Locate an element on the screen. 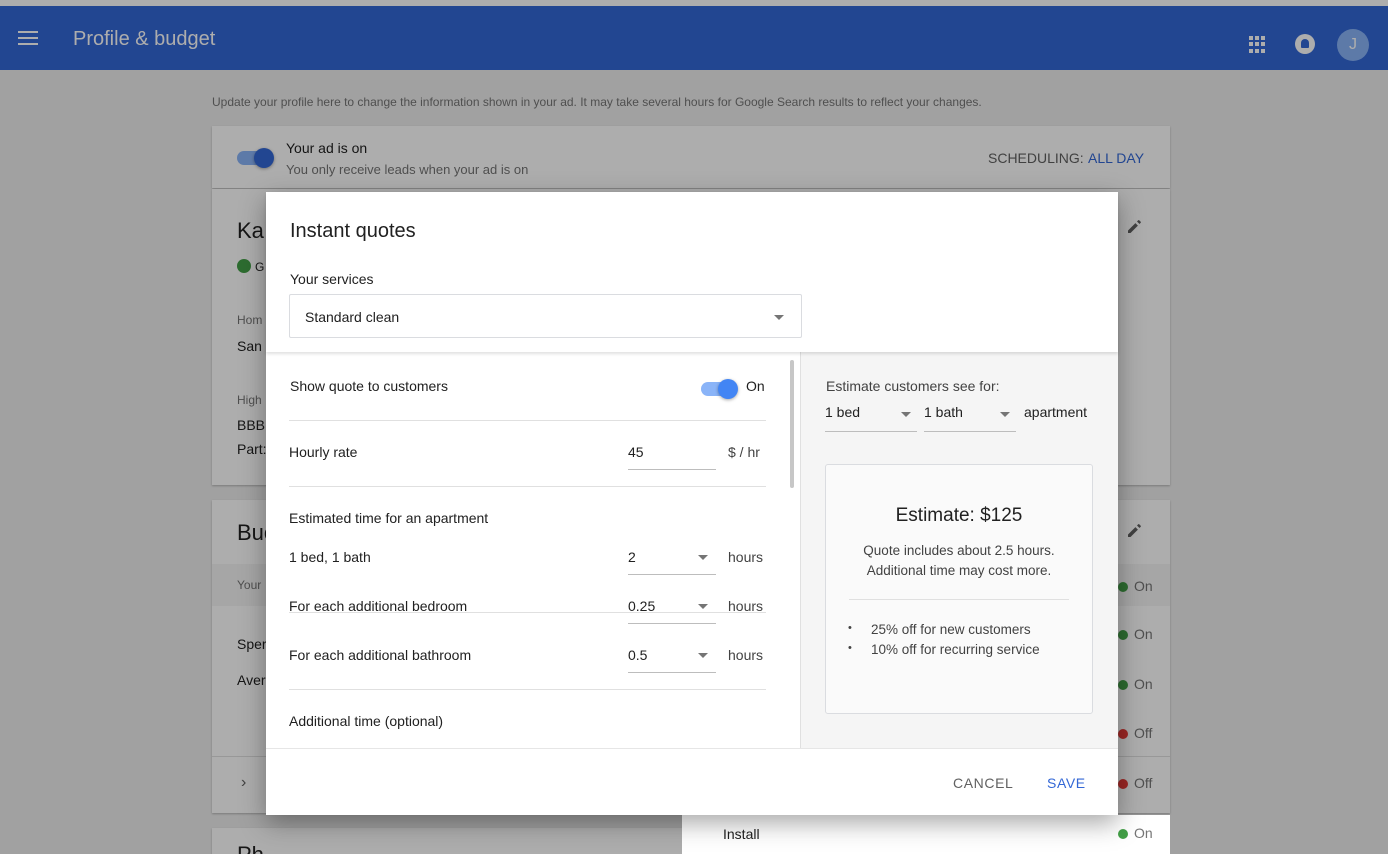 The width and height of the screenshot is (1388, 854). install-label: Install is located at coordinates (741, 834).